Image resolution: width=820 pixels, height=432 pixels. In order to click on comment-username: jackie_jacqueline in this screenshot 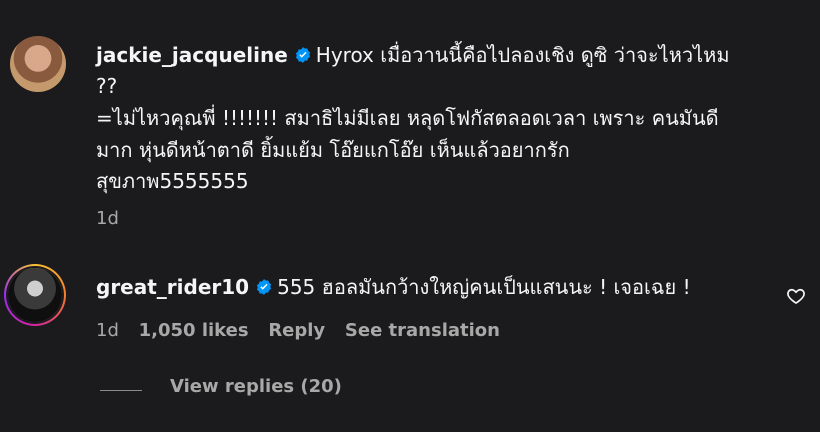, I will do `click(192, 55)`.